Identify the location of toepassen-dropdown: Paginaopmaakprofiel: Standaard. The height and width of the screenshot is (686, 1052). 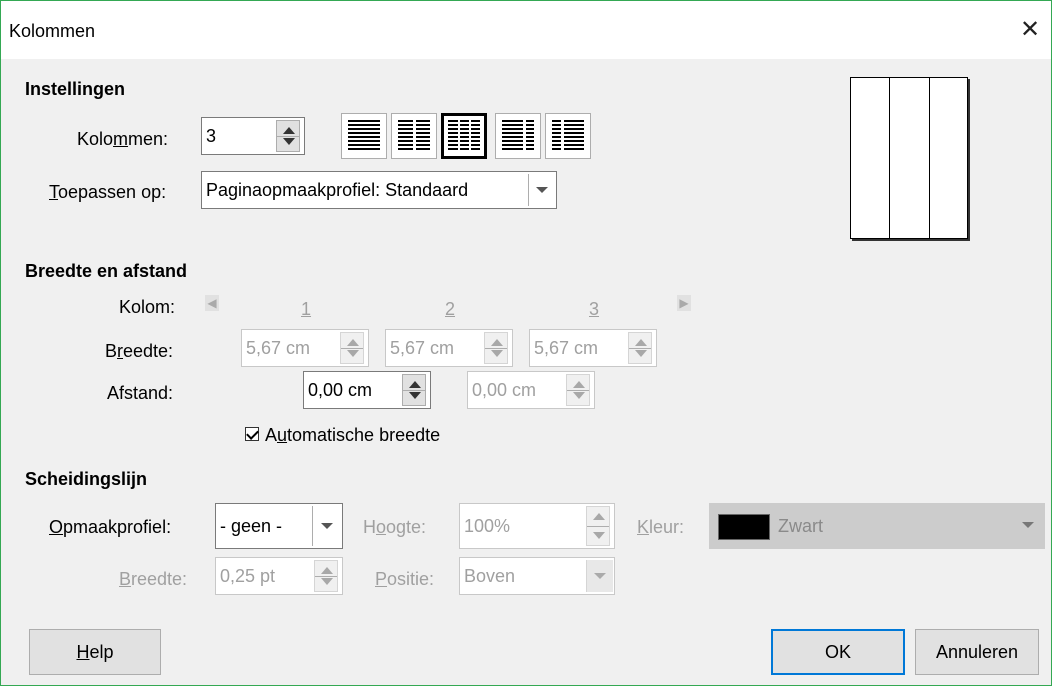
(379, 190).